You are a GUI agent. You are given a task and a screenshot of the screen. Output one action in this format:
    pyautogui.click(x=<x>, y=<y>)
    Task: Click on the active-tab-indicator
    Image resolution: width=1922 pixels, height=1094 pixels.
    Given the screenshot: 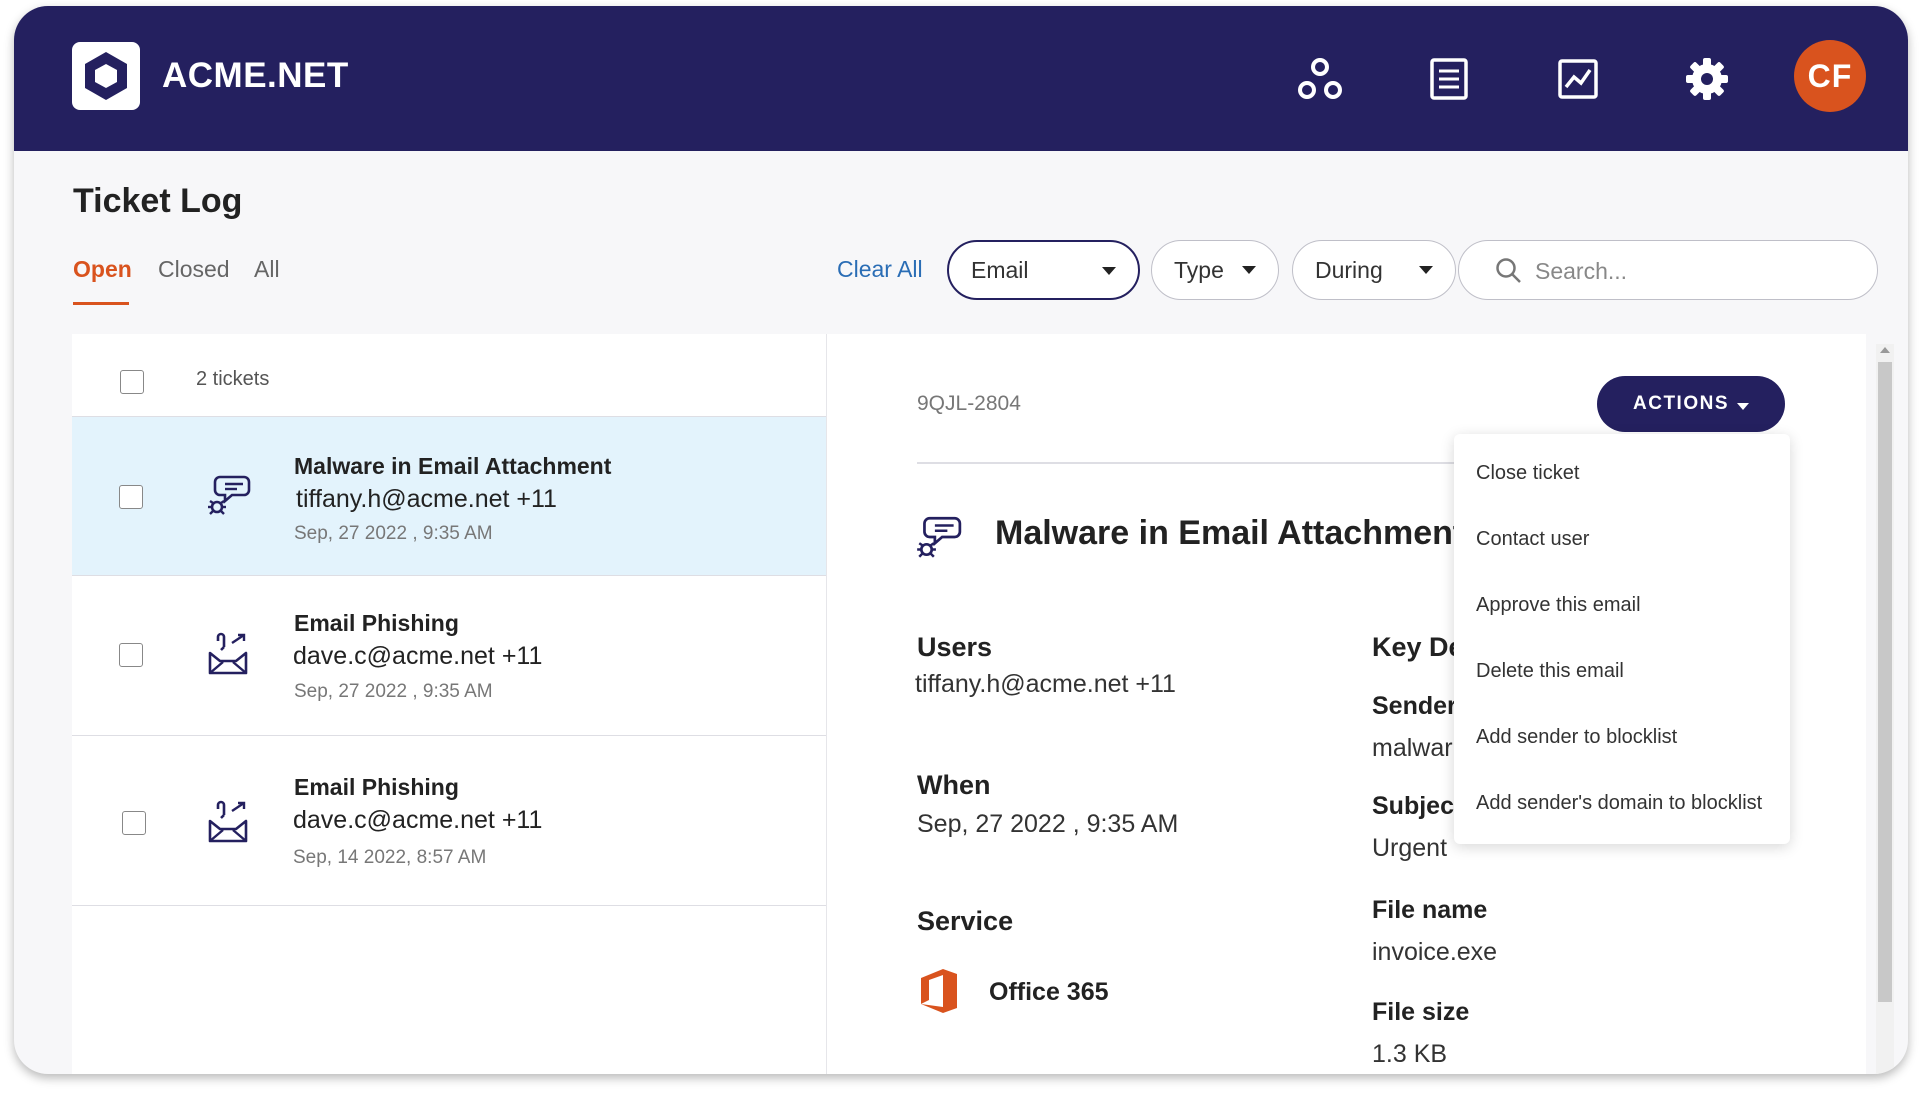 What is the action you would take?
    pyautogui.click(x=101, y=303)
    